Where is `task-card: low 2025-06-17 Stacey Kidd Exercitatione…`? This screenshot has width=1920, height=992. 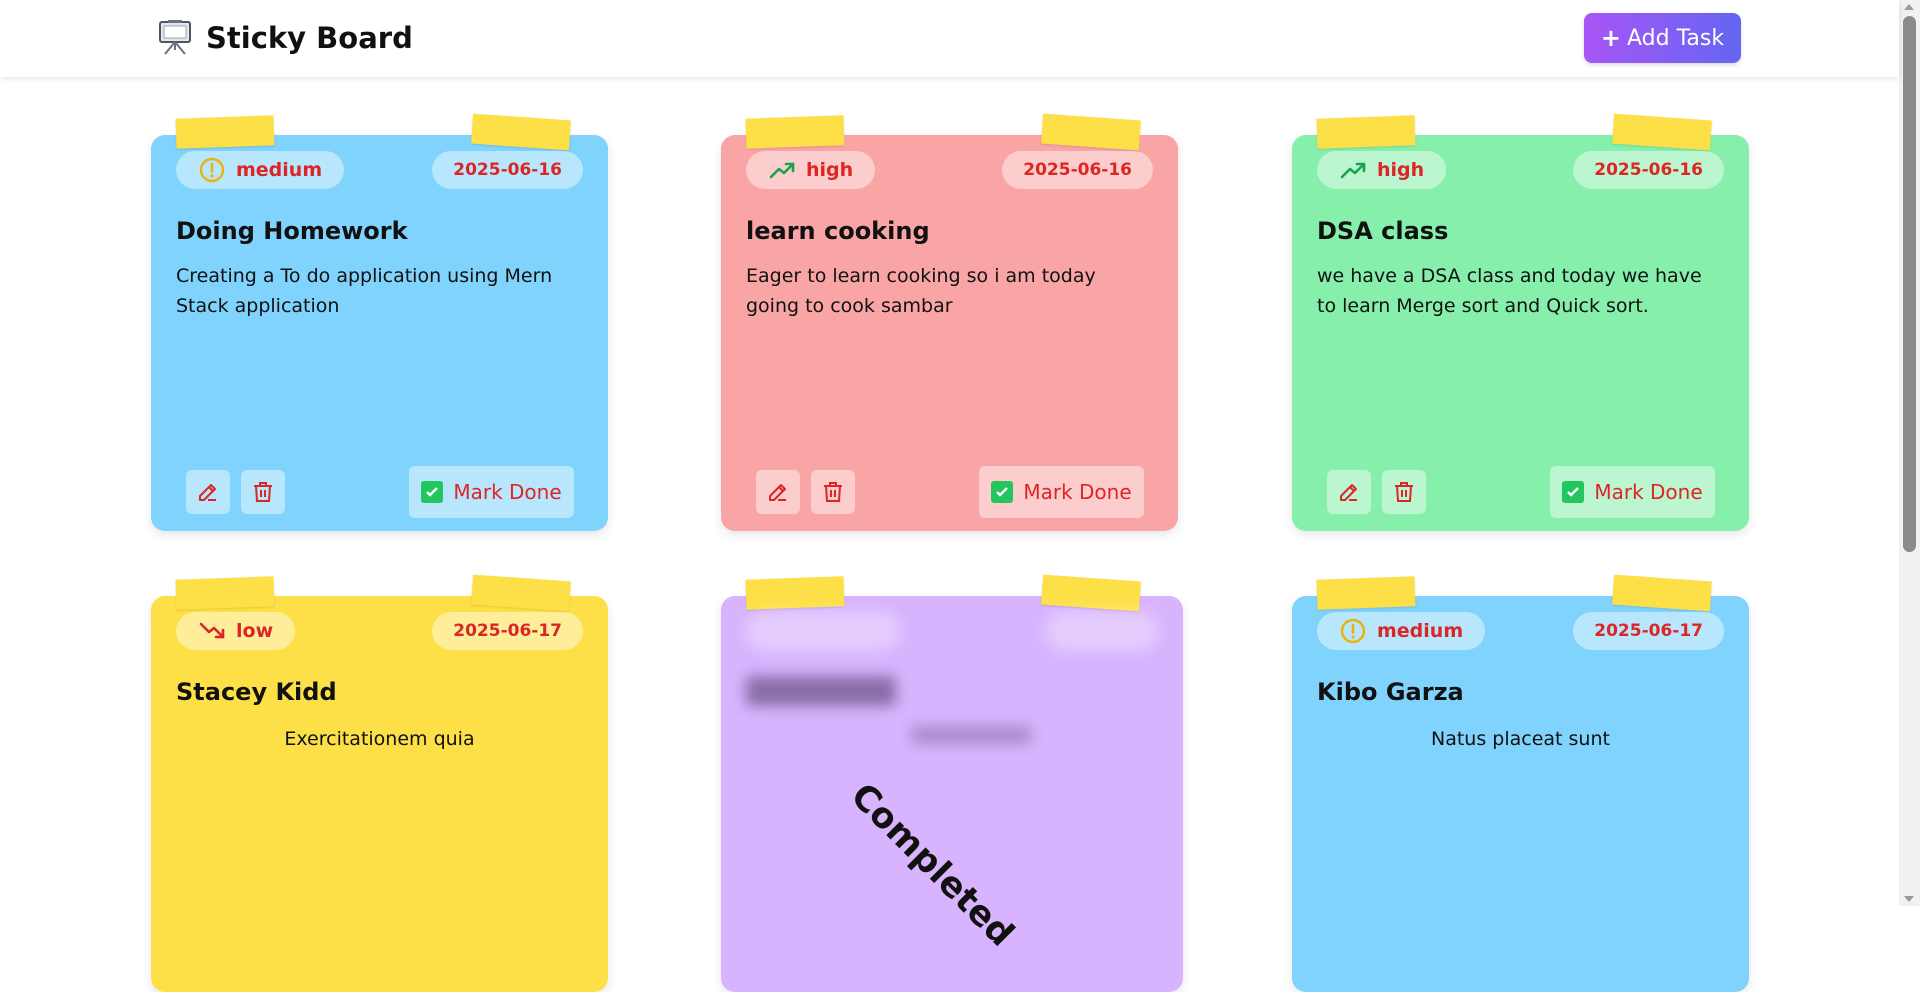
task-card: low 2025-06-17 Stacey Kidd Exercitatione… is located at coordinates (379, 783).